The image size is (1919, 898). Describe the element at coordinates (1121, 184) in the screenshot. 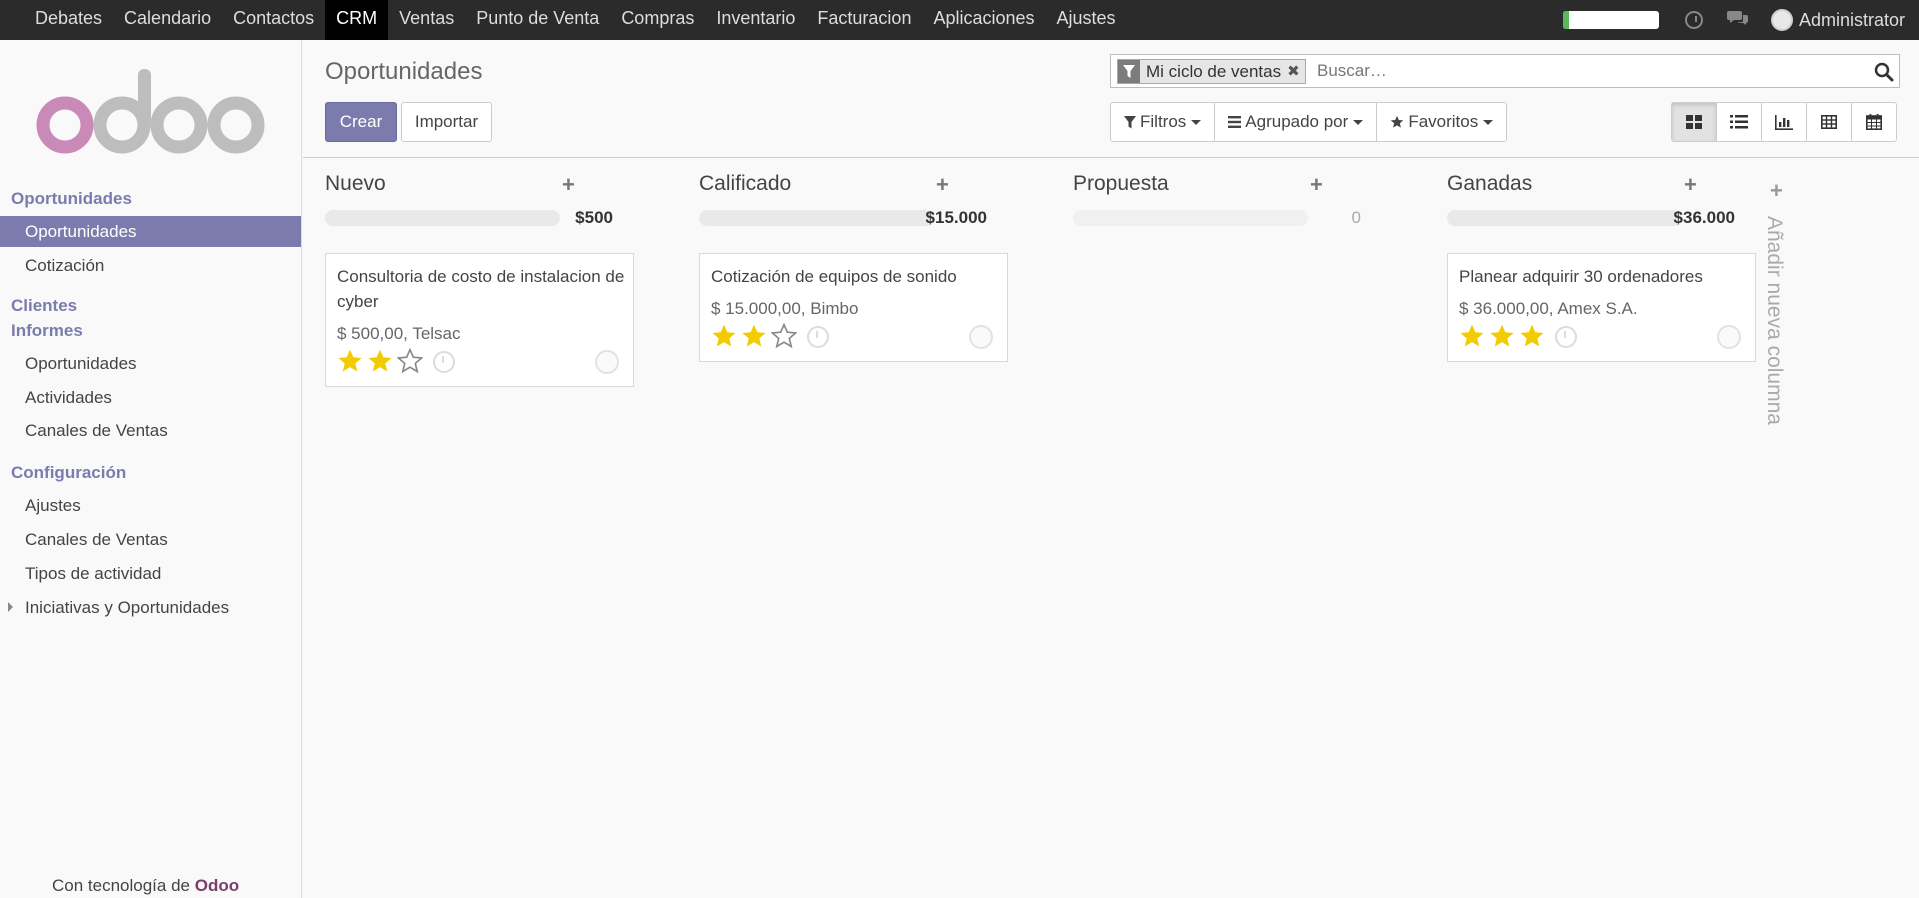

I see `column-title: Propuesta` at that location.